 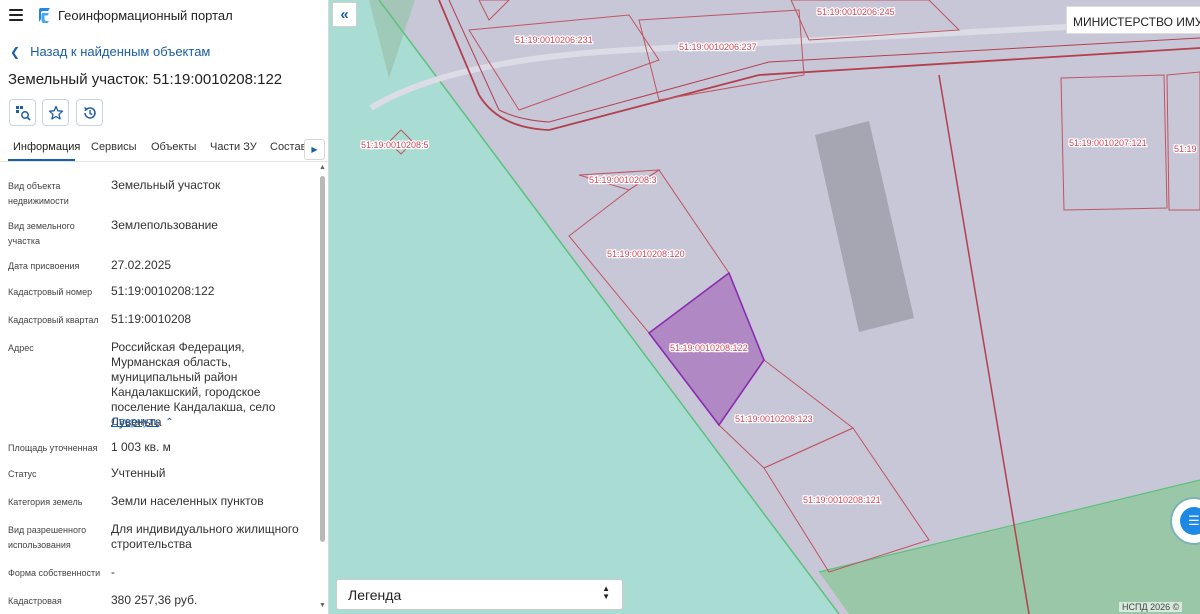 What do you see at coordinates (50, 292) in the screenshot?
I see `prop-label: Кадастровый номер` at bounding box center [50, 292].